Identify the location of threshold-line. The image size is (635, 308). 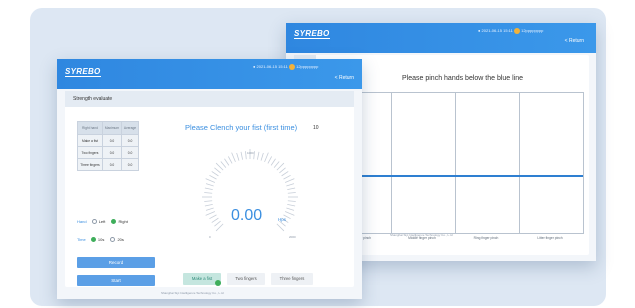
(455, 176).